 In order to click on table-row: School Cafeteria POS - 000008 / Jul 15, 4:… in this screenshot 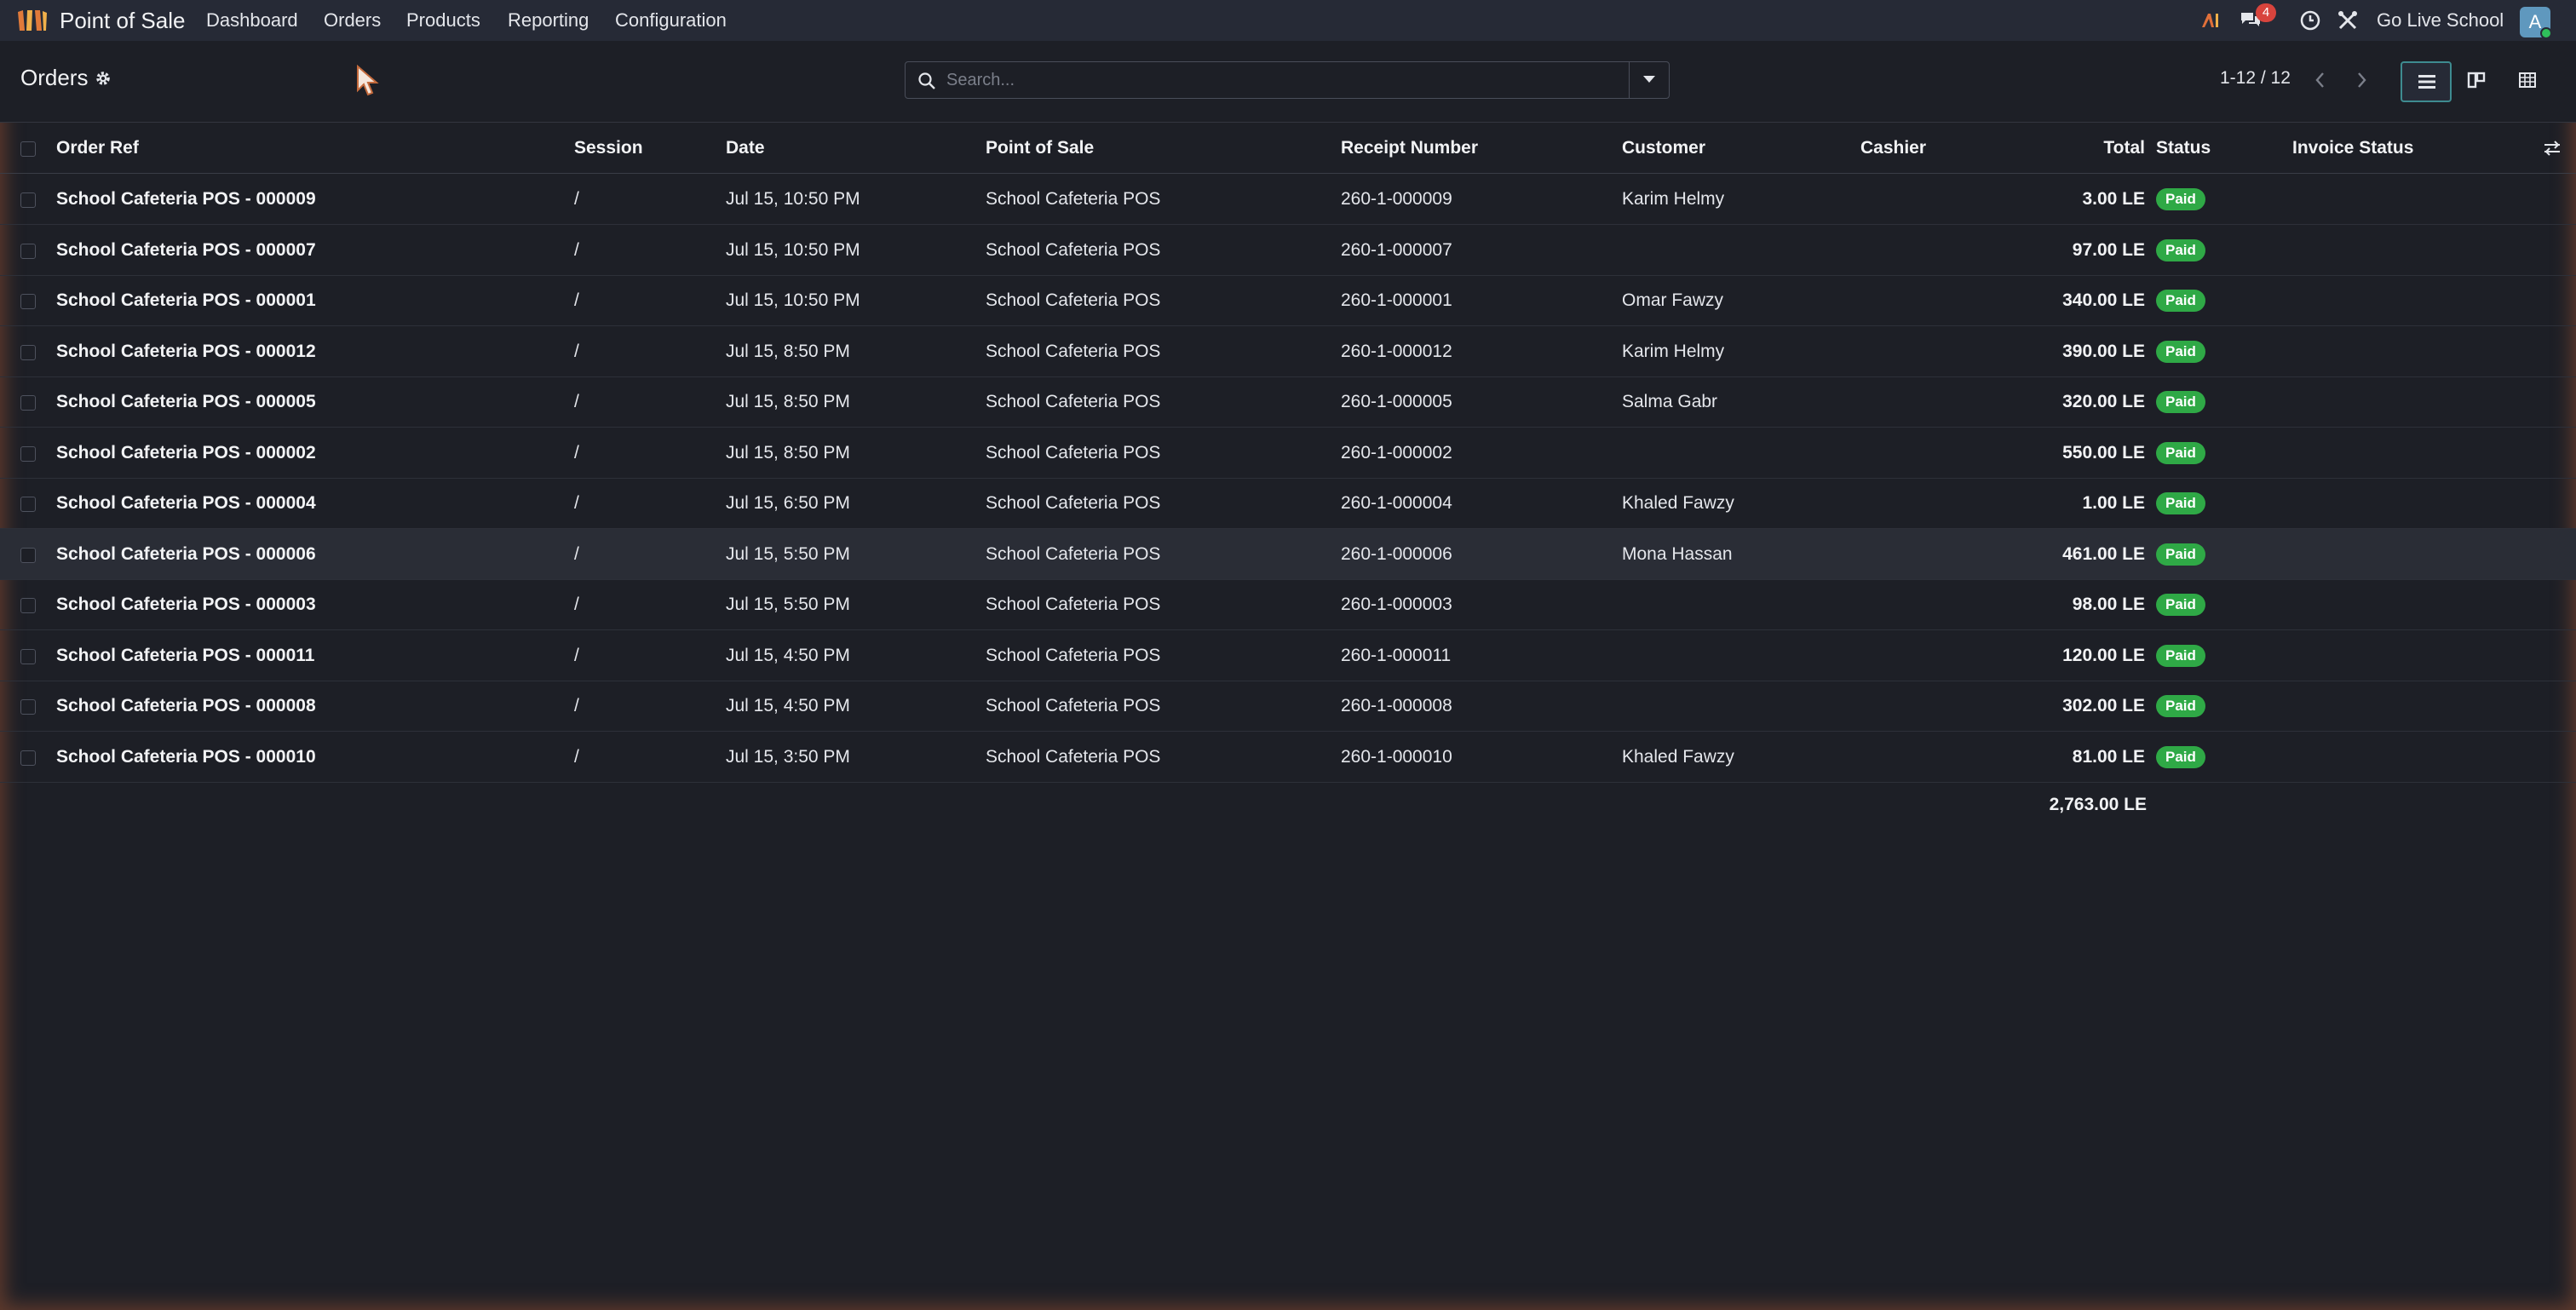, I will do `click(1288, 706)`.